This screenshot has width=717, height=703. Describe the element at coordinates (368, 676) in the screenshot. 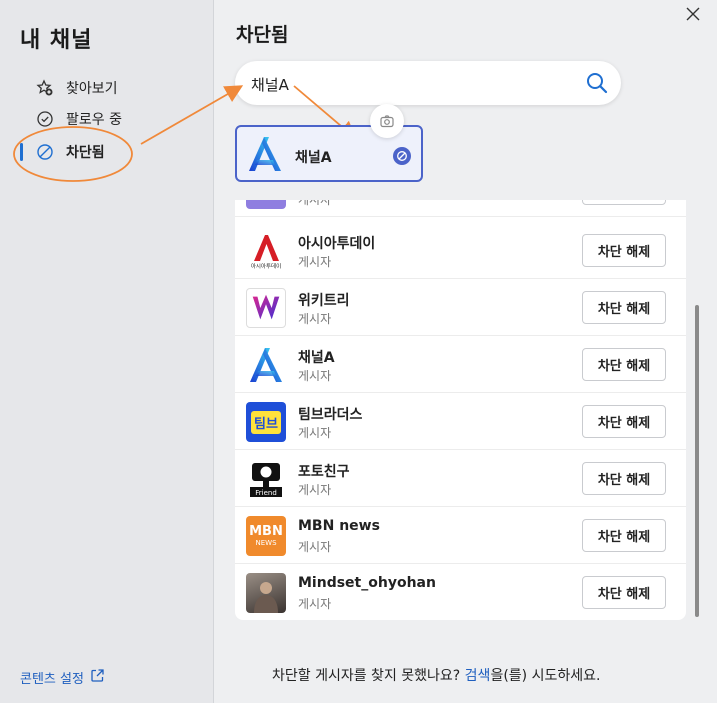

I see `bottom-note-prefix: 차단할 게시자를 찾지 못했나요?` at that location.